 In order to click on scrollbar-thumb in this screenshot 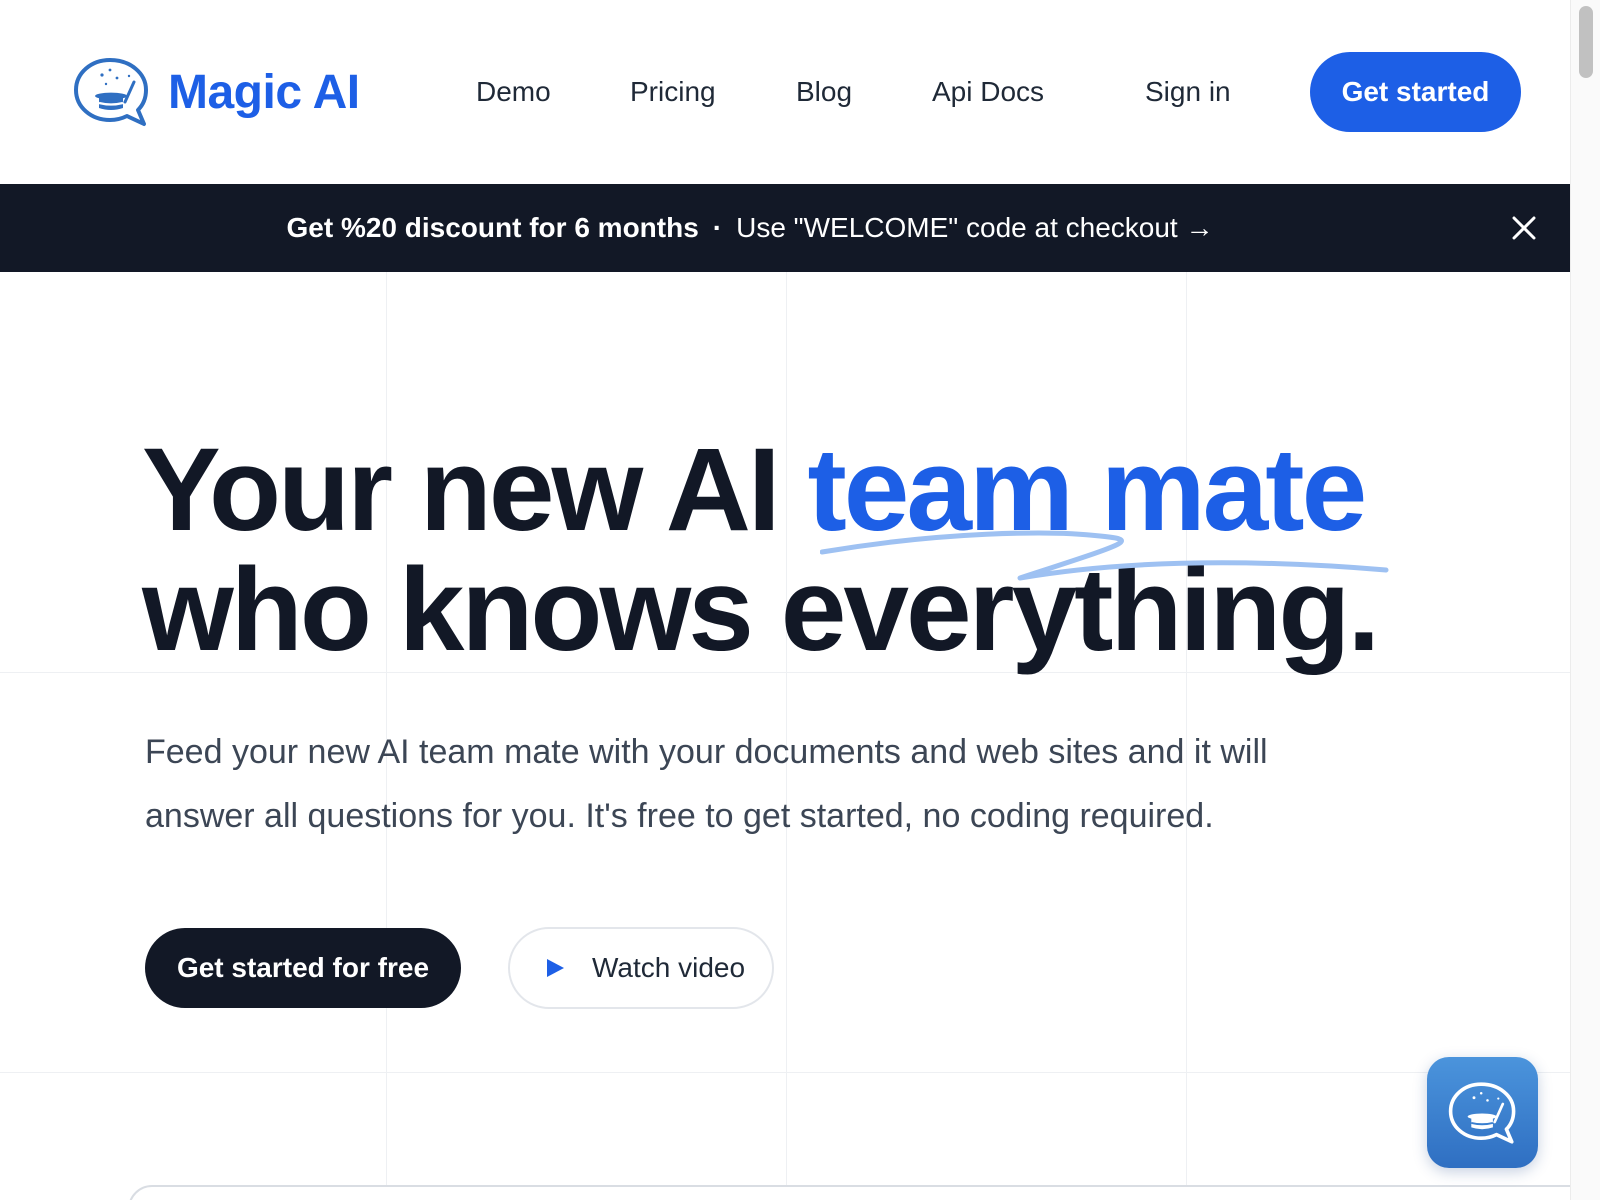, I will do `click(1586, 42)`.